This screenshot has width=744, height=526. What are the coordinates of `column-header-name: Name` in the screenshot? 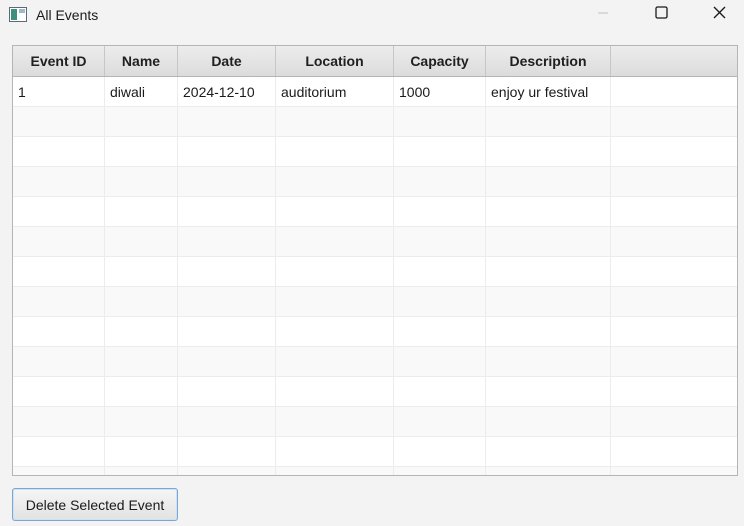 It's located at (141, 61).